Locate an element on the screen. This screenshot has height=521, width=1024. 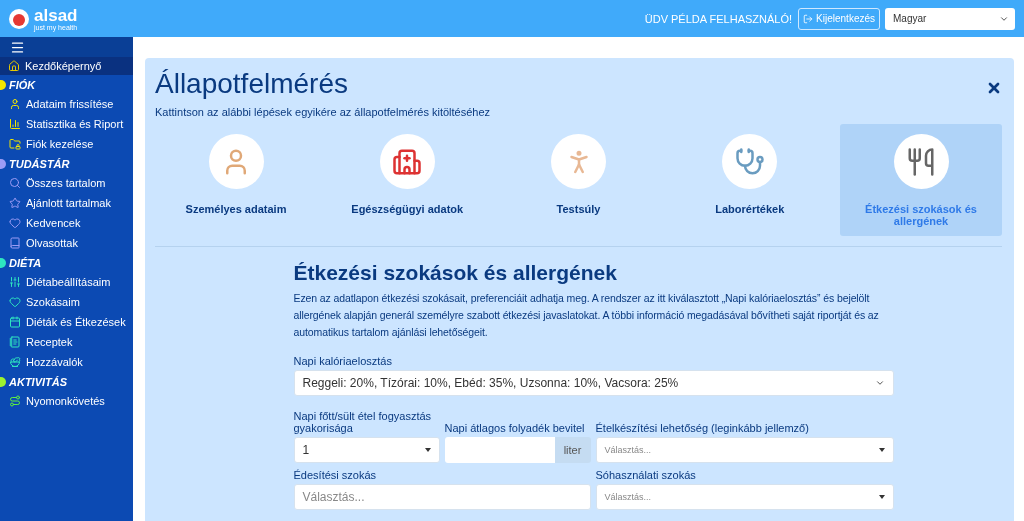
sidebar-item: Kezdőképernyő is located at coordinates (66, 66).